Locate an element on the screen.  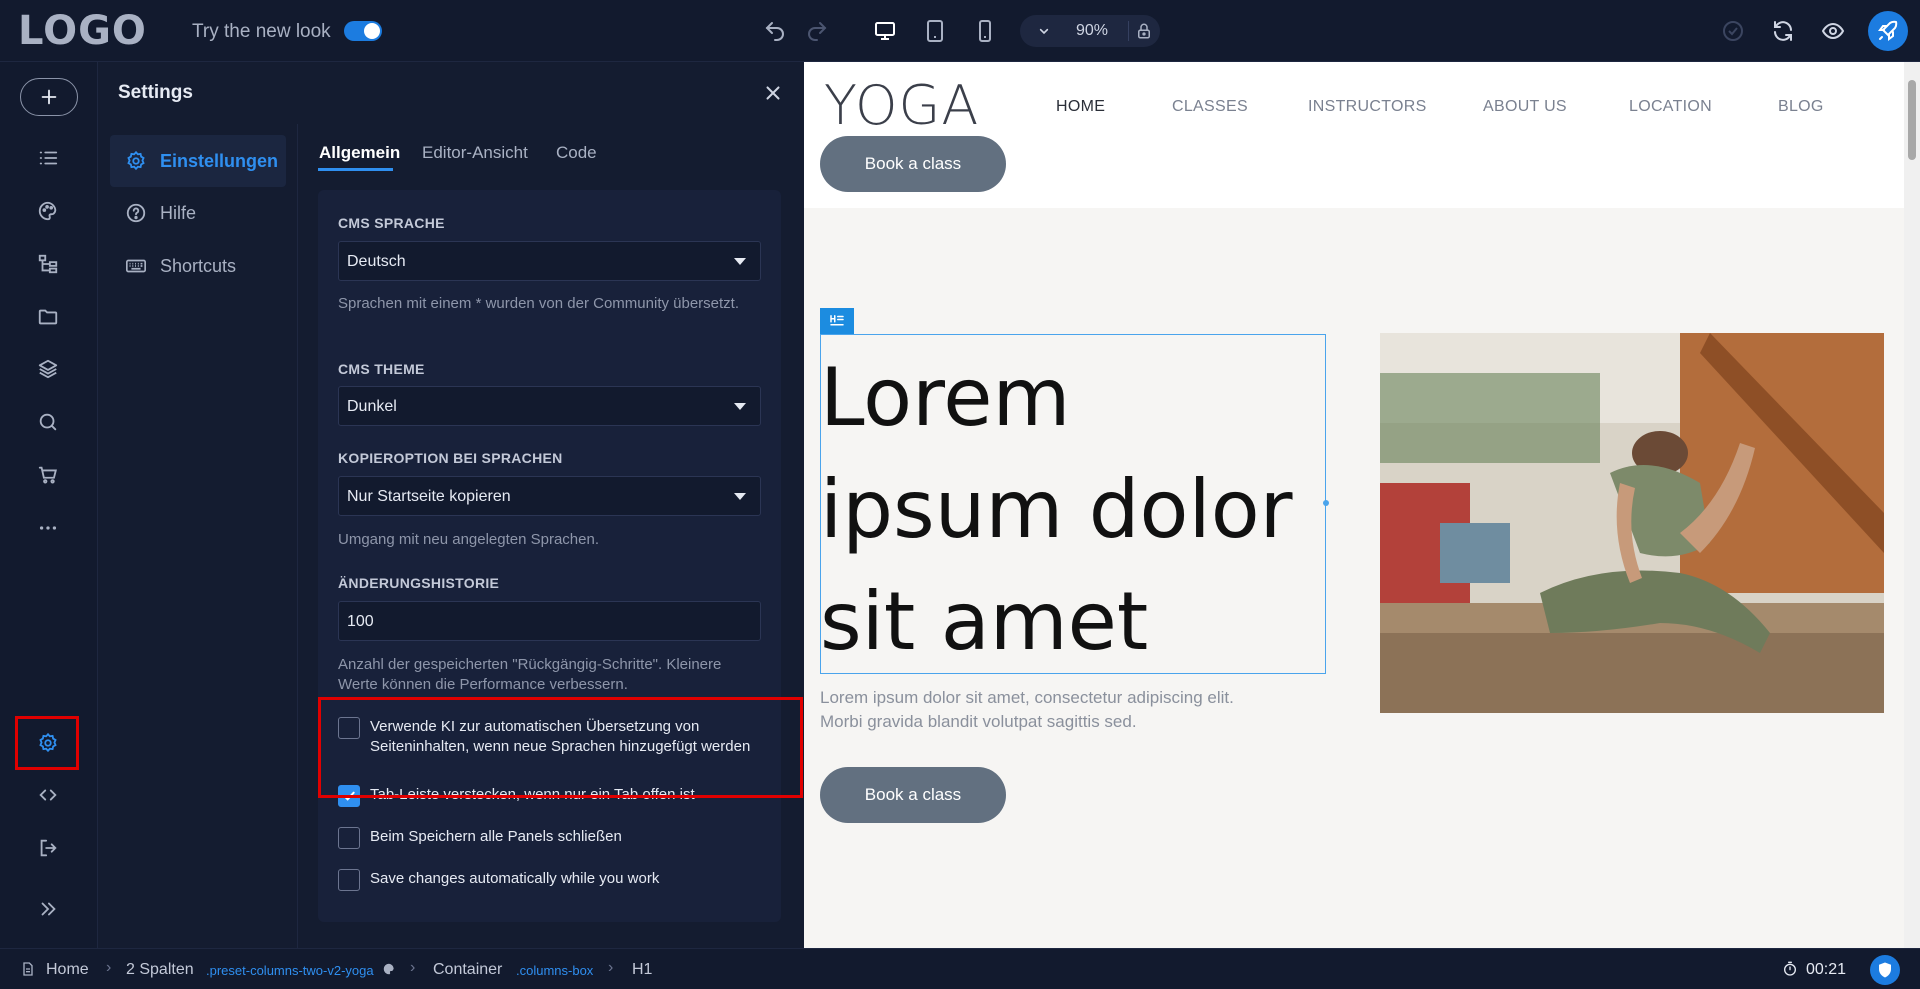
breadcrumb-home: Home is located at coordinates (67, 970).